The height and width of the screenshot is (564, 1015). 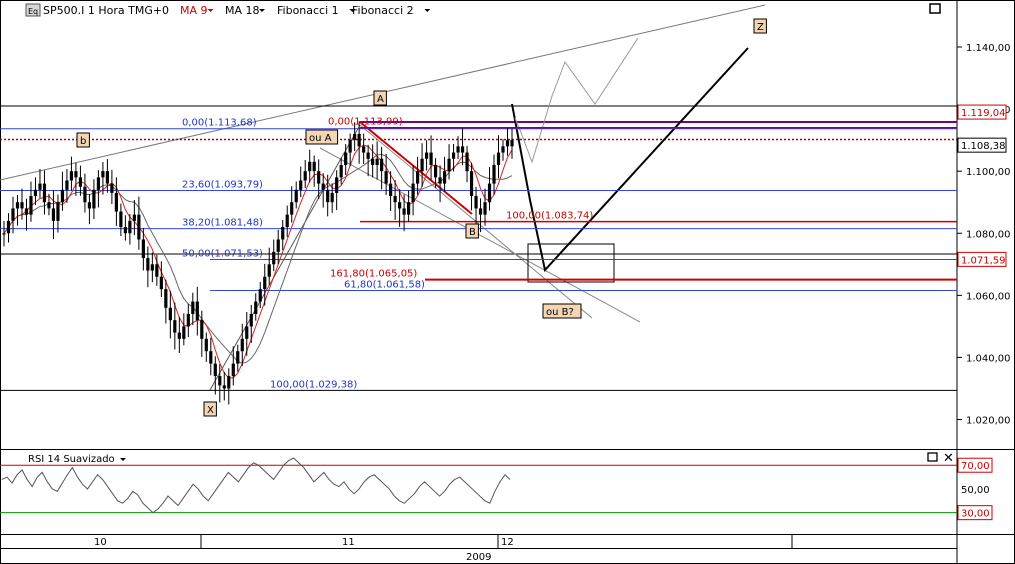 What do you see at coordinates (983, 113) in the screenshot?
I see `price-badge-label: 1.119,04` at bounding box center [983, 113].